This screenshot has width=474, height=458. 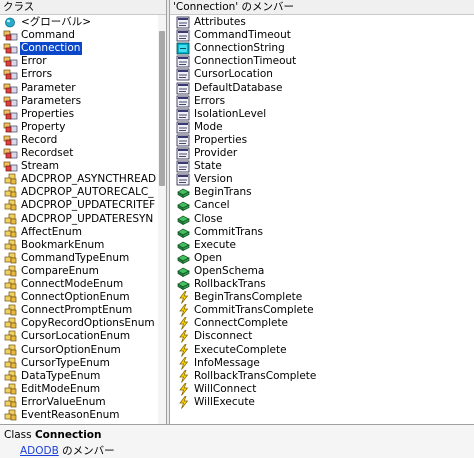 I want to click on member-item-begintranscomplete: BeginTransComplete, so click(x=323, y=297).